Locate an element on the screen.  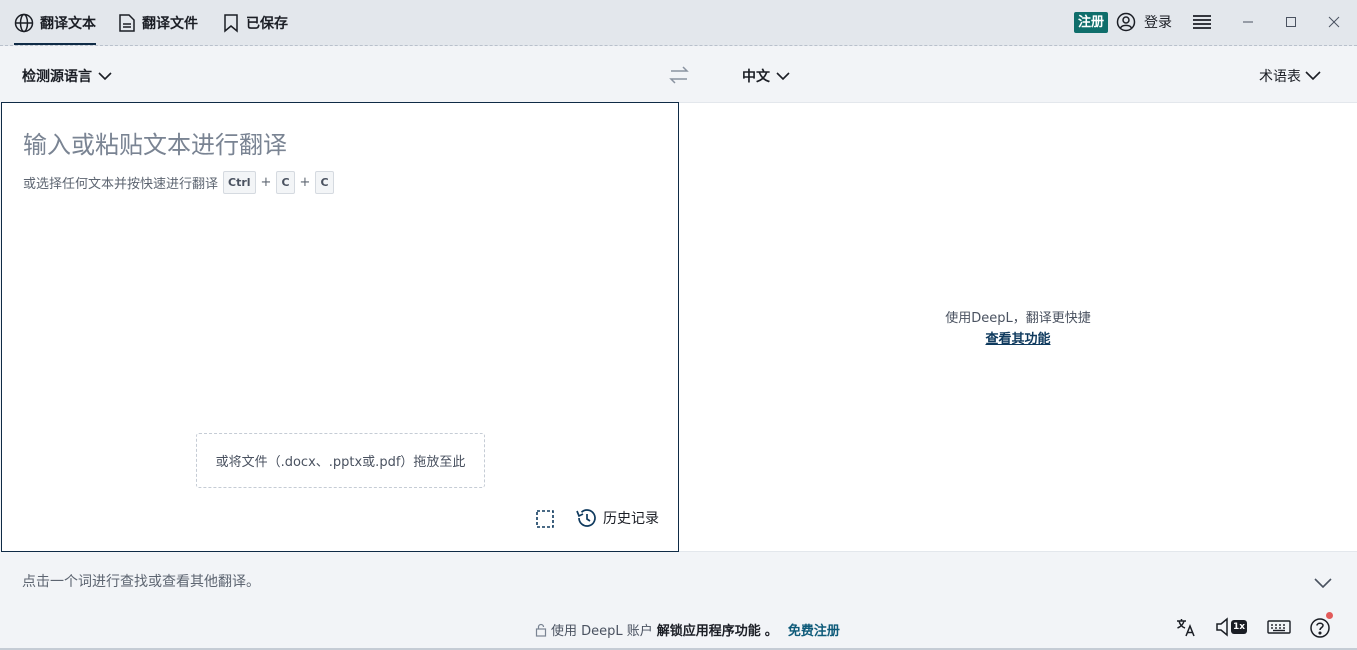
speech-button: 1x is located at coordinates (1232, 627).